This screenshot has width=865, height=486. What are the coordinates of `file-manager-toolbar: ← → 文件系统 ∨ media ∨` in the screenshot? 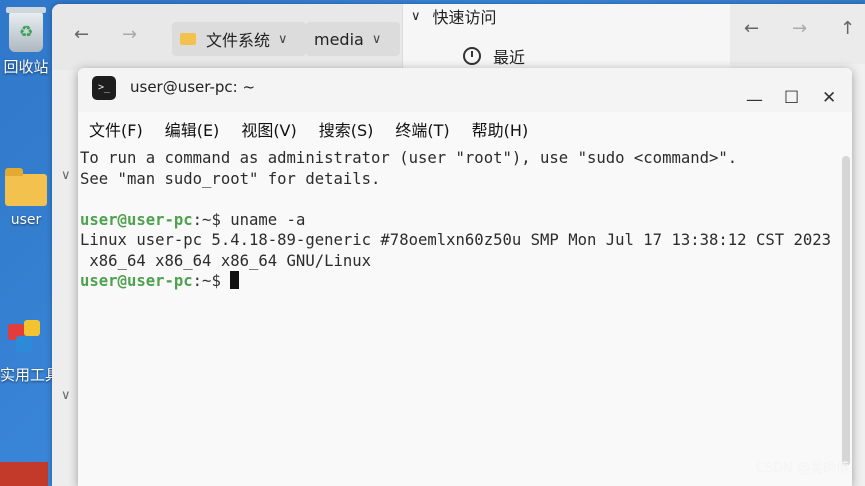 It's located at (227, 37).